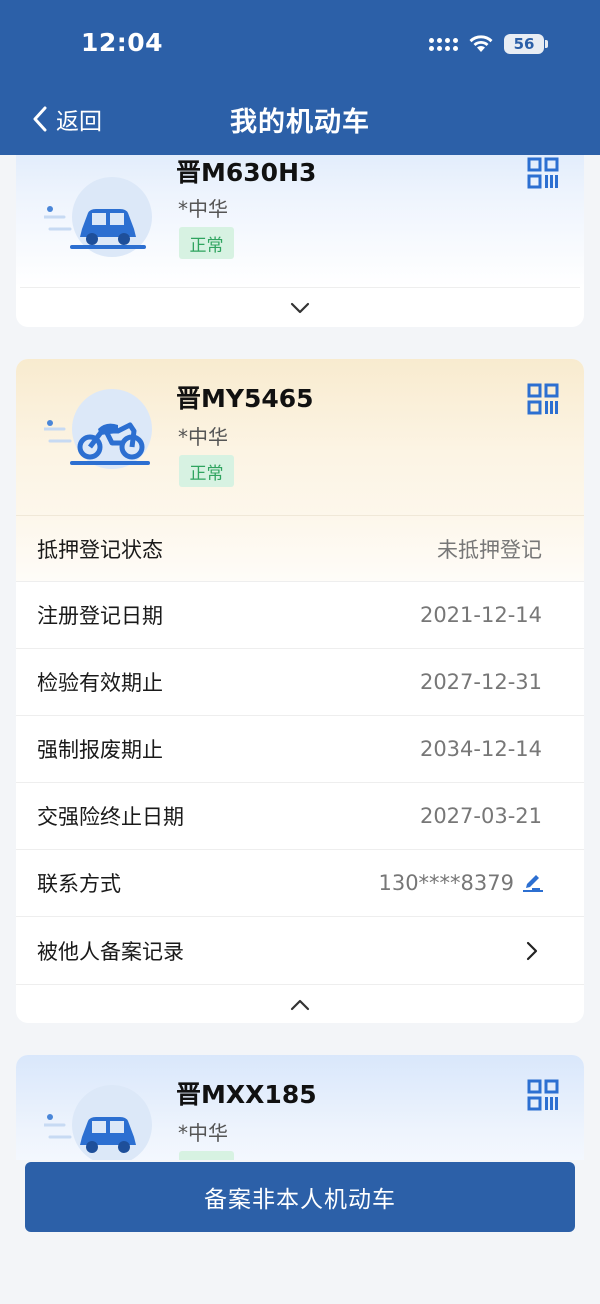 This screenshot has height=1304, width=600. Describe the element at coordinates (122, 42) in the screenshot. I see `status-time: 12:04` at that location.